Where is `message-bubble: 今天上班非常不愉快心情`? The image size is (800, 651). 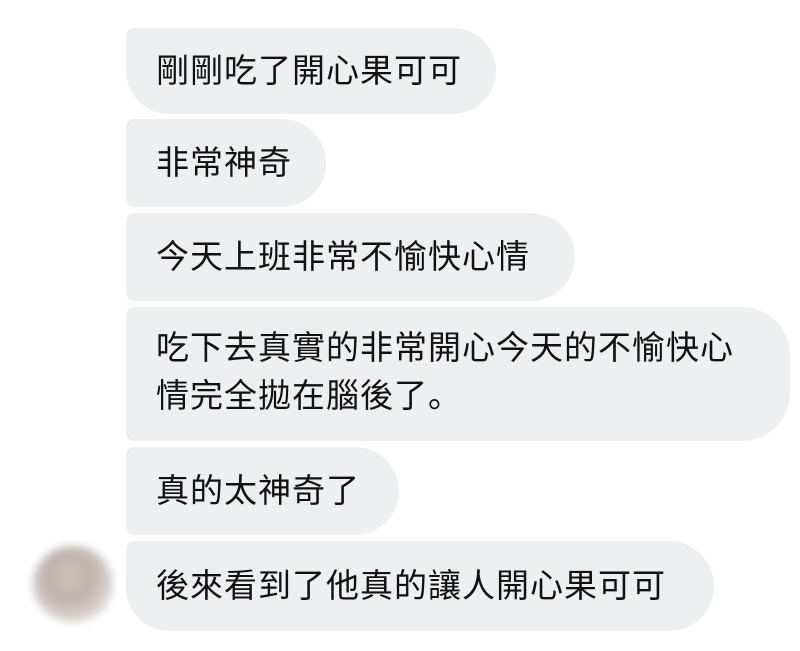 message-bubble: 今天上班非常不愉快心情 is located at coordinates (350, 257).